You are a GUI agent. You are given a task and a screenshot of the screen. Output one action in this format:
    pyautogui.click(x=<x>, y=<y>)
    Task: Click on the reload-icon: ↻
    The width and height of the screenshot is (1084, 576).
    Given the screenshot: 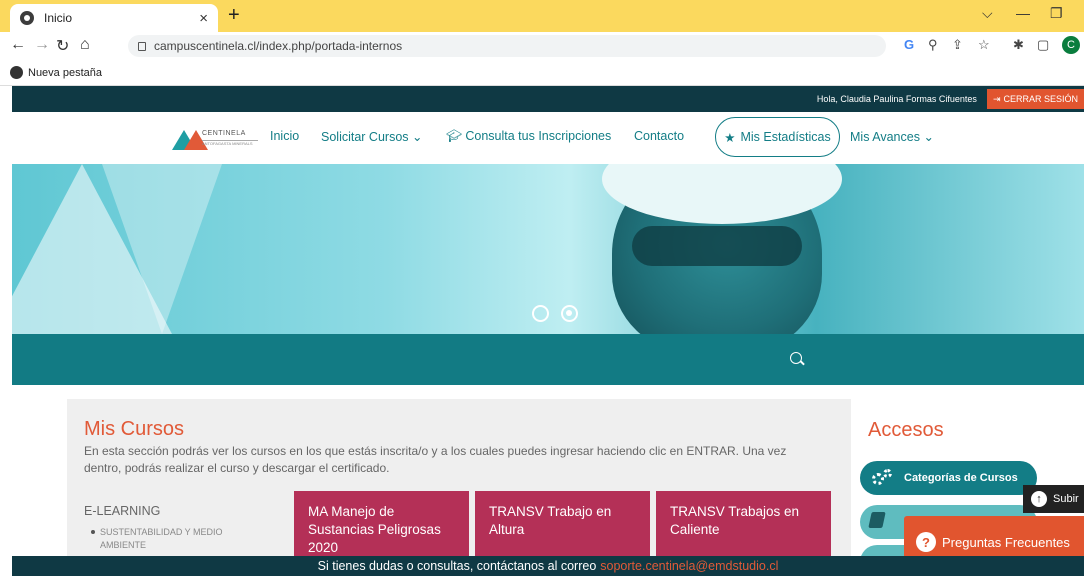 What is the action you would take?
    pyautogui.click(x=62, y=46)
    